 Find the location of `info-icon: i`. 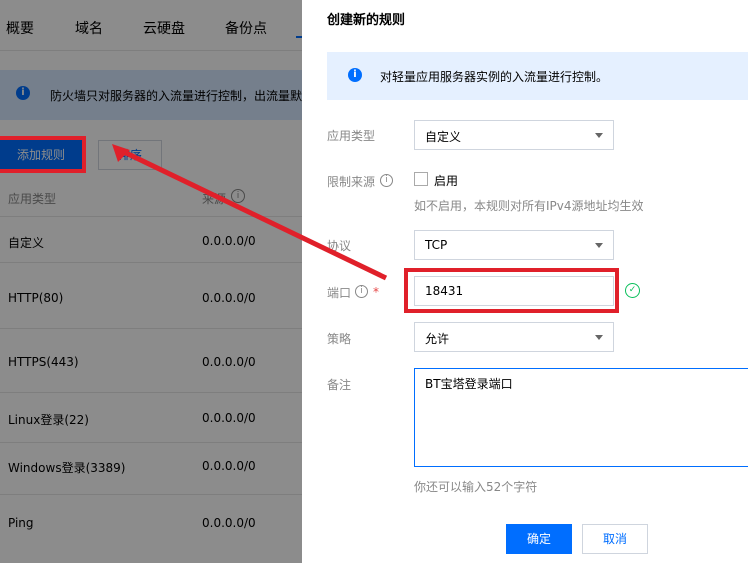

info-icon: i is located at coordinates (355, 75).